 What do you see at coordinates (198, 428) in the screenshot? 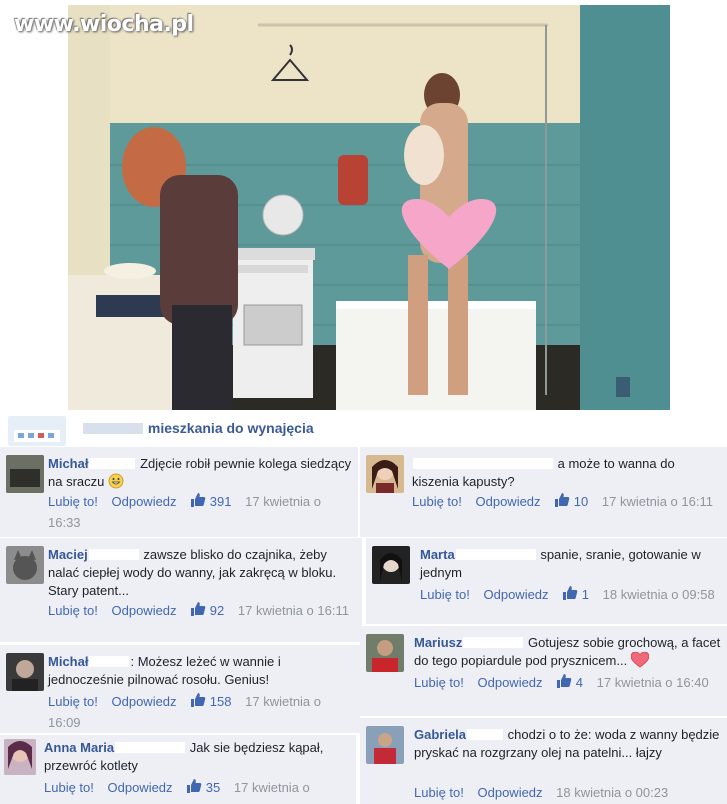
I see `page-name: mieszkania do wynajęcia` at bounding box center [198, 428].